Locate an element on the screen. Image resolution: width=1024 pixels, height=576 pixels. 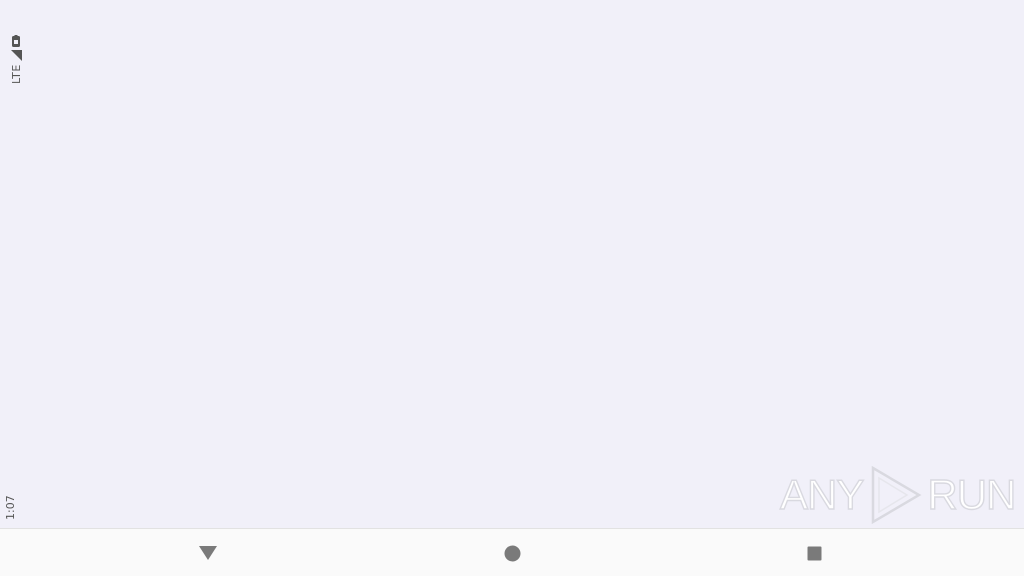
back-icon is located at coordinates (208, 553).